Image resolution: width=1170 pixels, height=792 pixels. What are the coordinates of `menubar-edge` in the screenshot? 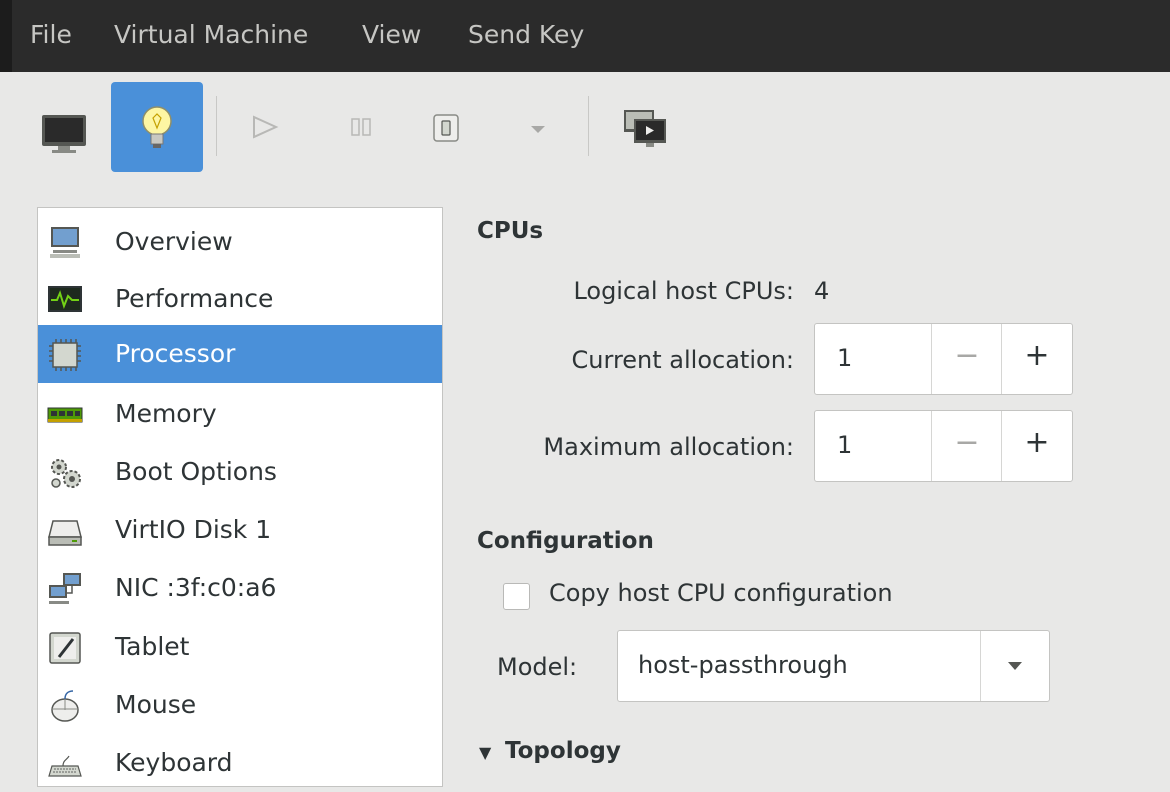 It's located at (6, 36).